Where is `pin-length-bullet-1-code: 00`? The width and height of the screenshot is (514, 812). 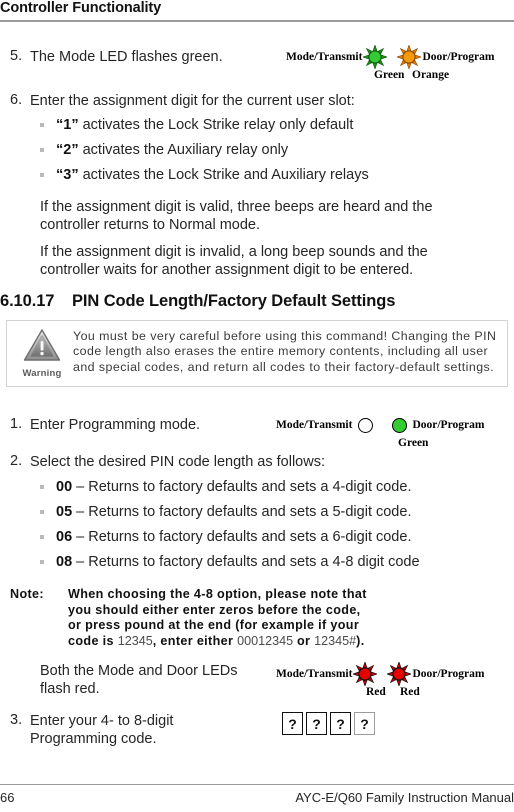
pin-length-bullet-1-code: 00 is located at coordinates (64, 487).